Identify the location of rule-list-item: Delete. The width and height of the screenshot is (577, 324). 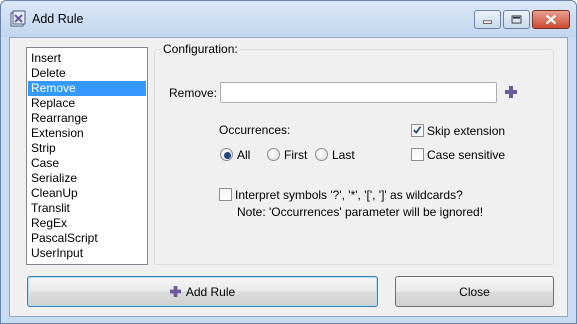
(87, 73).